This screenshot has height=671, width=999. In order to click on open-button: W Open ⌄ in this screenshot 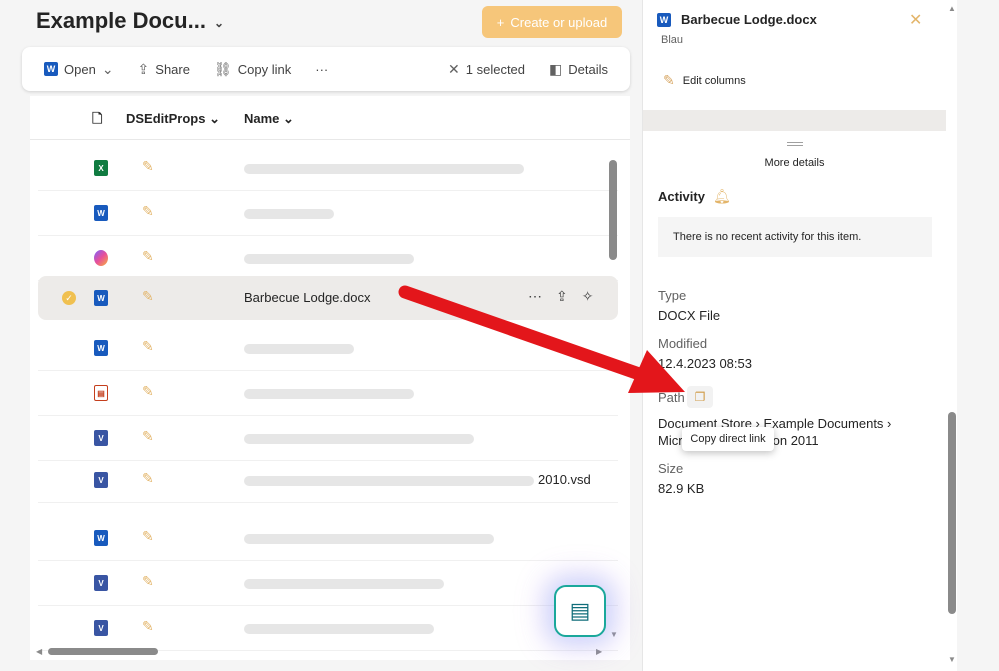, I will do `click(79, 69)`.